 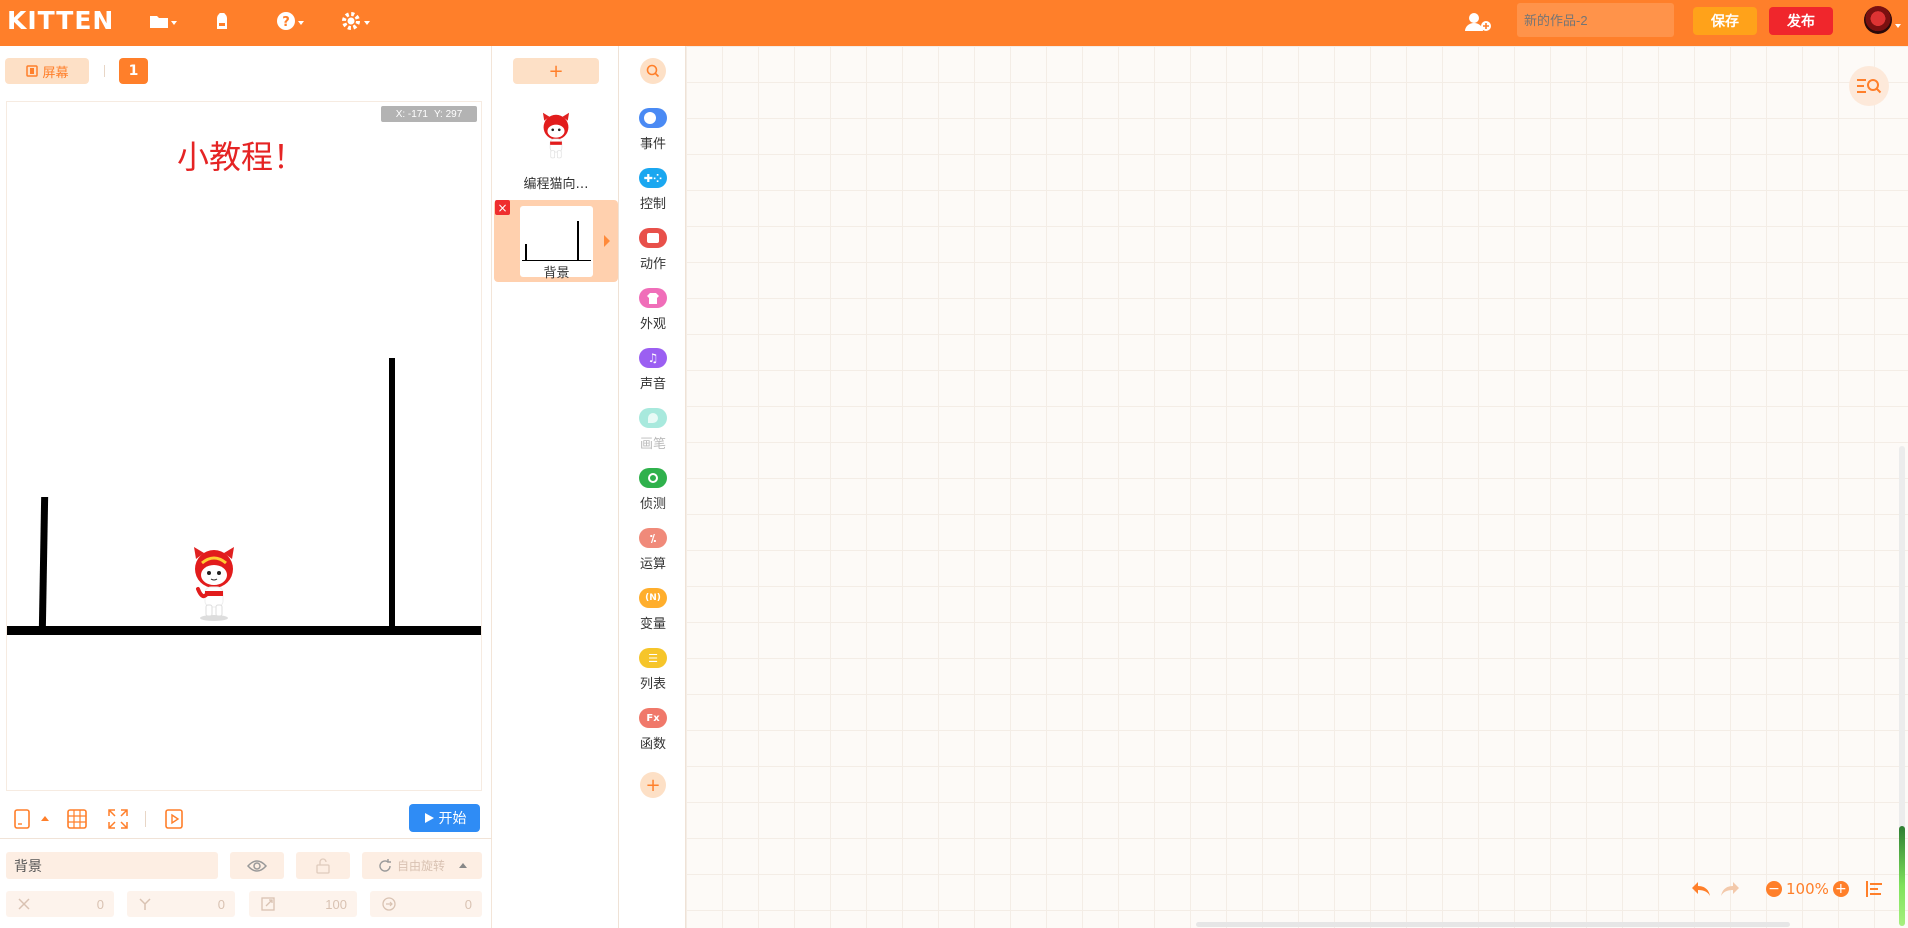 I want to click on settings-menu-button, so click(x=355, y=21).